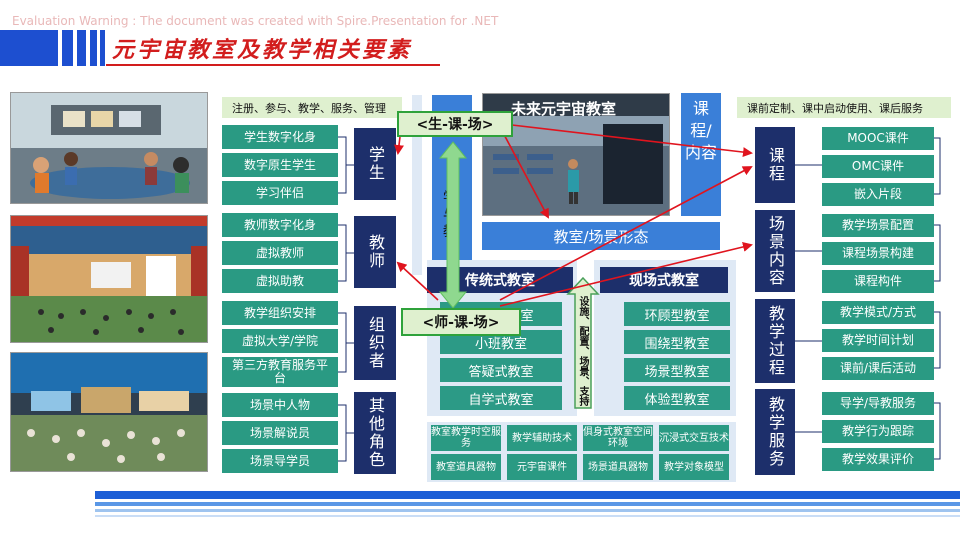 Image resolution: width=960 pixels, height=540 pixels. I want to click on label-student-course-scene: <生-课-场>, so click(455, 124).